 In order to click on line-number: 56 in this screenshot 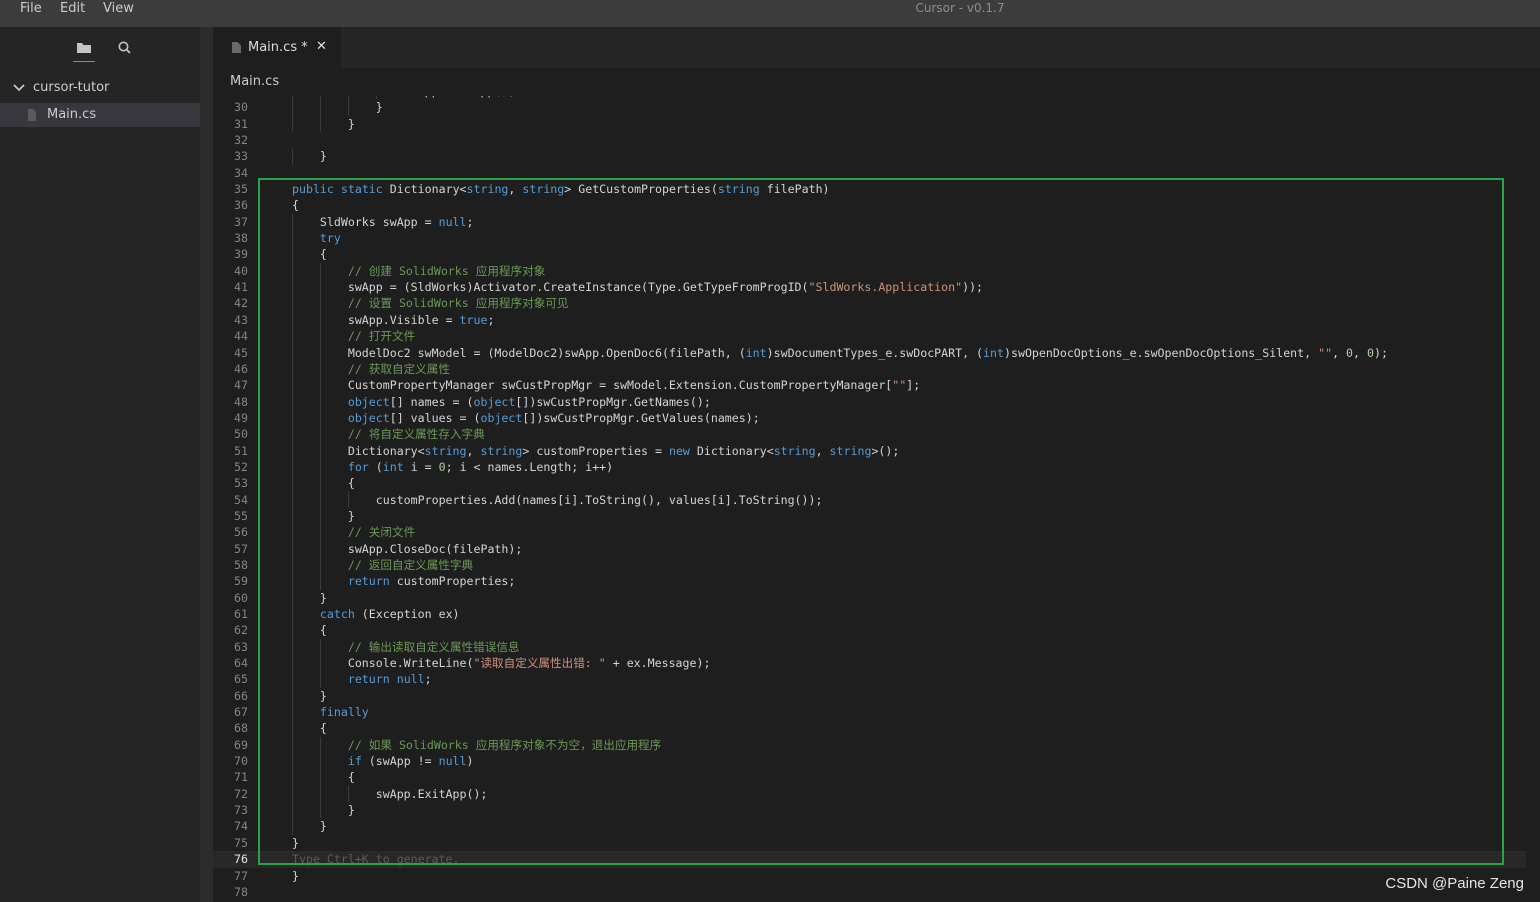, I will do `click(241, 532)`.